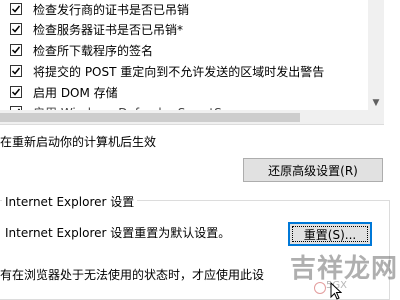 Image resolution: width=400 pixels, height=300 pixels. Describe the element at coordinates (93, 51) in the screenshot. I see `setting-label: 检查所下载程序的签名` at that location.